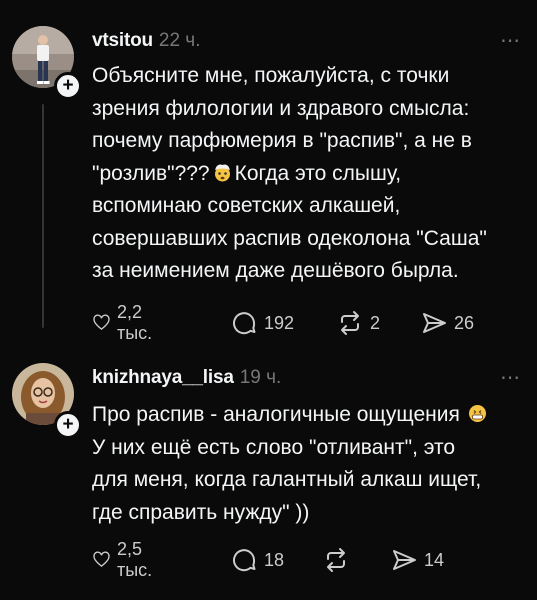  What do you see at coordinates (257, 560) in the screenshot?
I see `reply-button: 18` at bounding box center [257, 560].